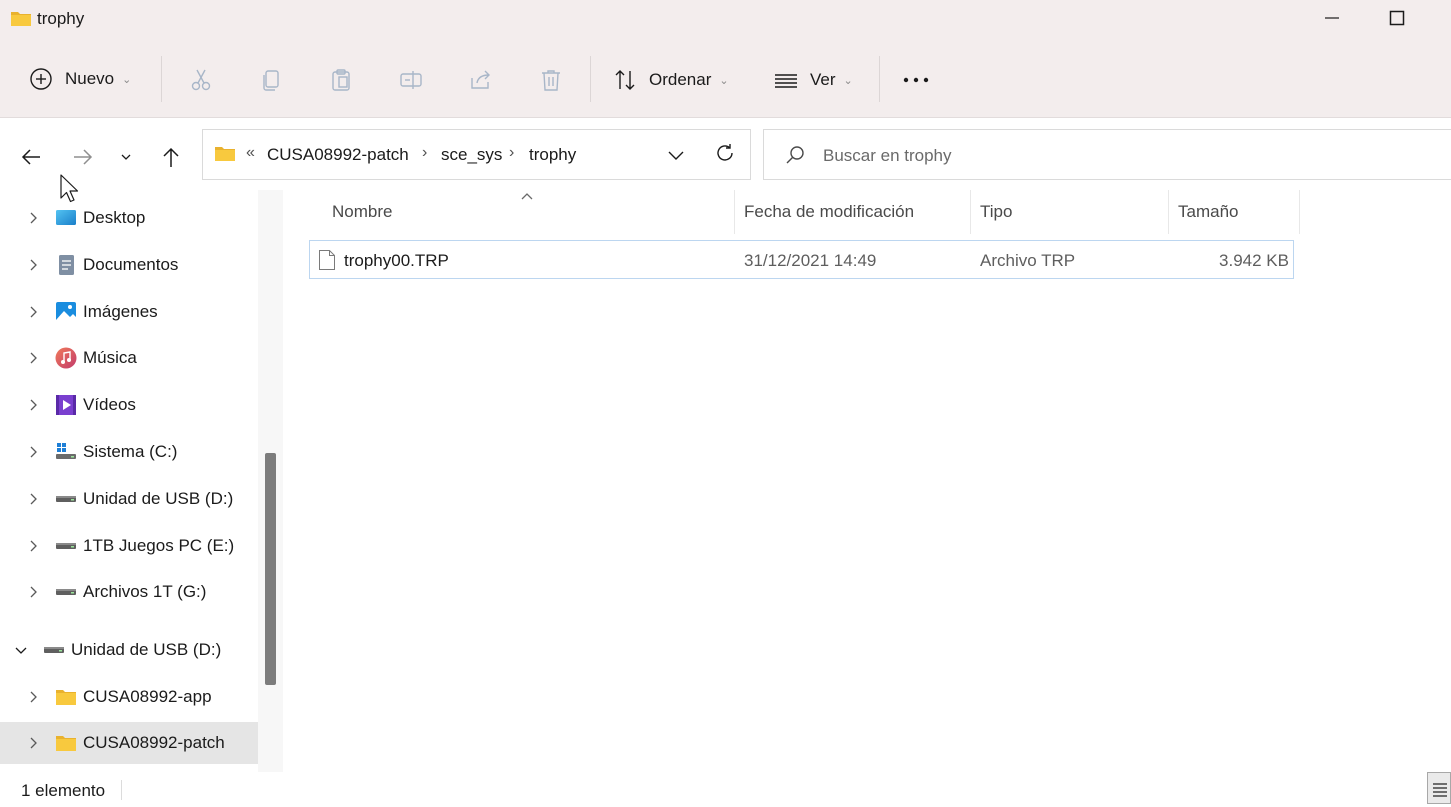 This screenshot has width=1451, height=807. What do you see at coordinates (1332, 18) in the screenshot?
I see `minimize-icon` at bounding box center [1332, 18].